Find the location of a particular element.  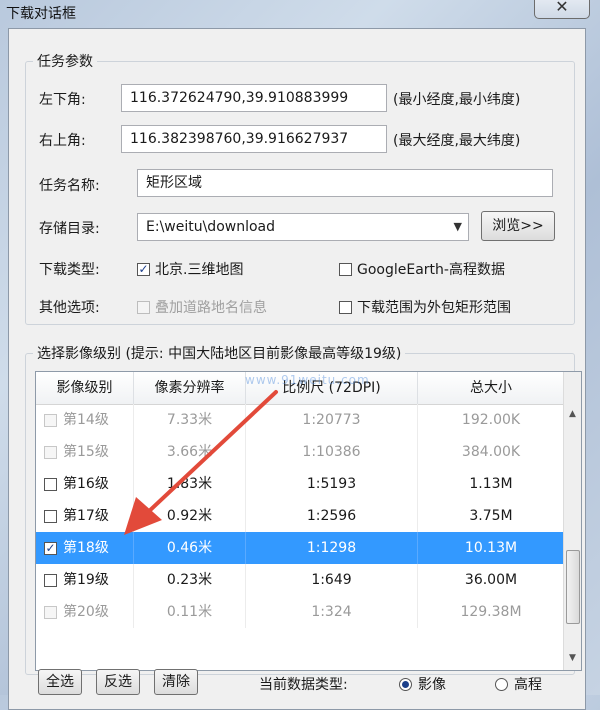

level-cell: 第20级 is located at coordinates (85, 612).